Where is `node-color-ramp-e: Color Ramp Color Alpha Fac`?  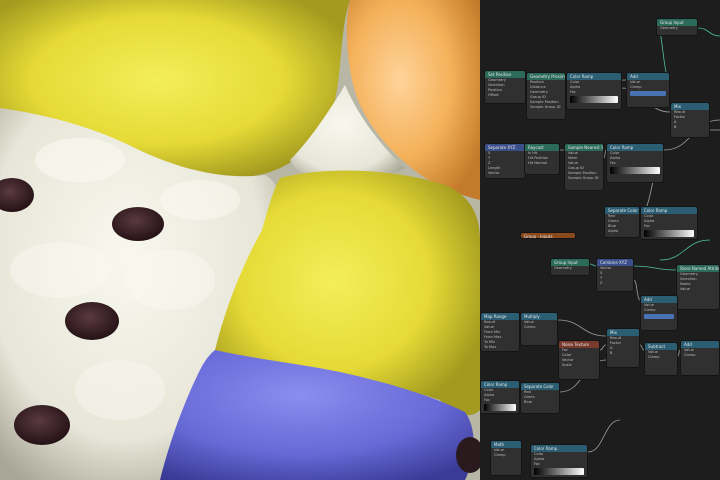 node-color-ramp-e: Color Ramp Color Alpha Fac is located at coordinates (559, 461).